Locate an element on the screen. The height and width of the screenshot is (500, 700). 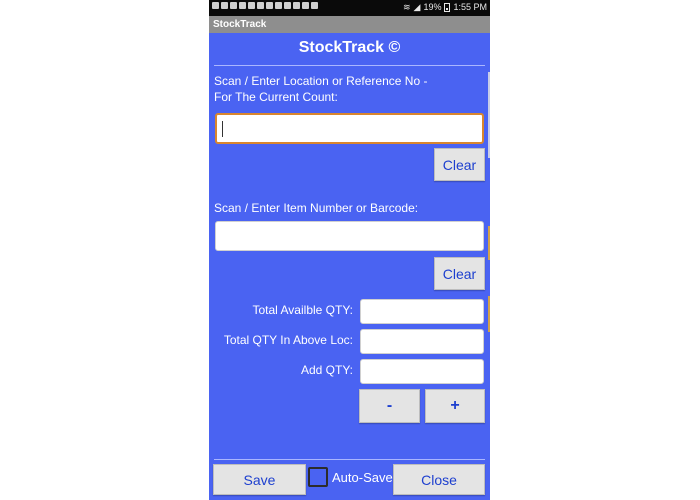
page-title: StockTrack © is located at coordinates (349, 47).